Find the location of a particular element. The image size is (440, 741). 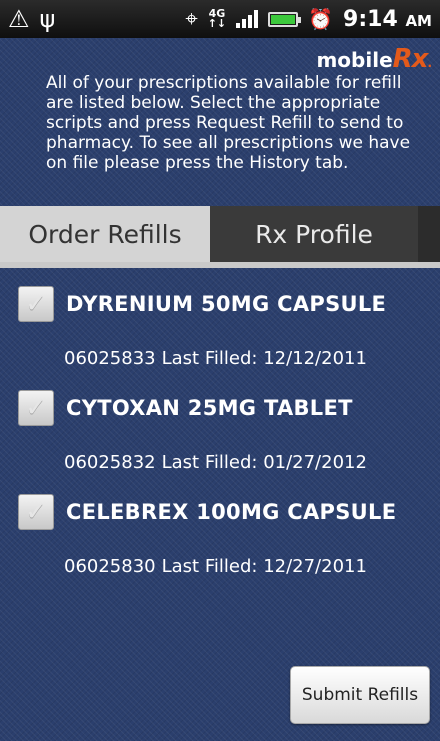

status-bar: ⚠ ψ ⌖ 4G ↑↓ ⏰ 9:14 AM is located at coordinates (220, 19).